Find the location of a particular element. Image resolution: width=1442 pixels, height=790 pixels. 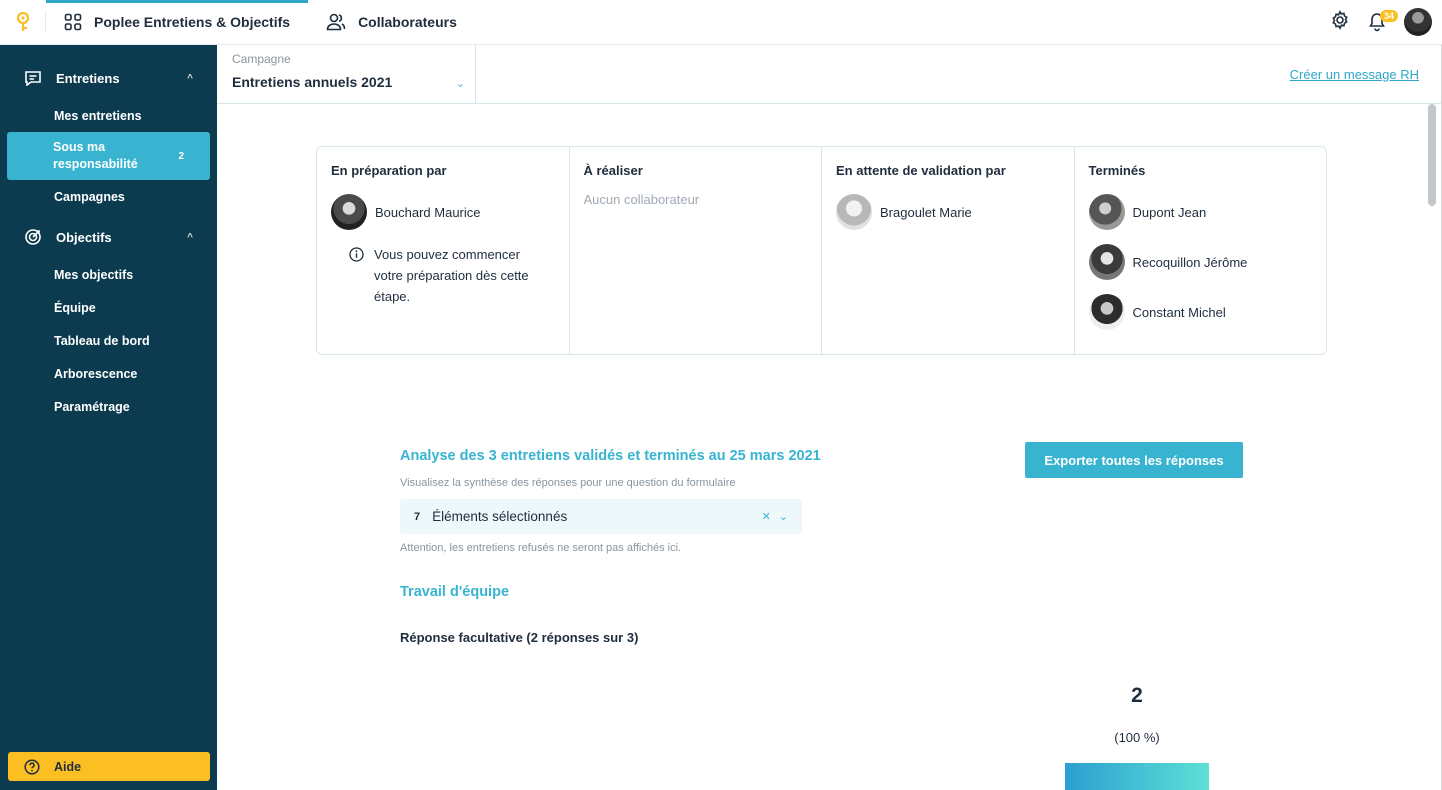

sidebar-section-label: Entretiens is located at coordinates (88, 78).